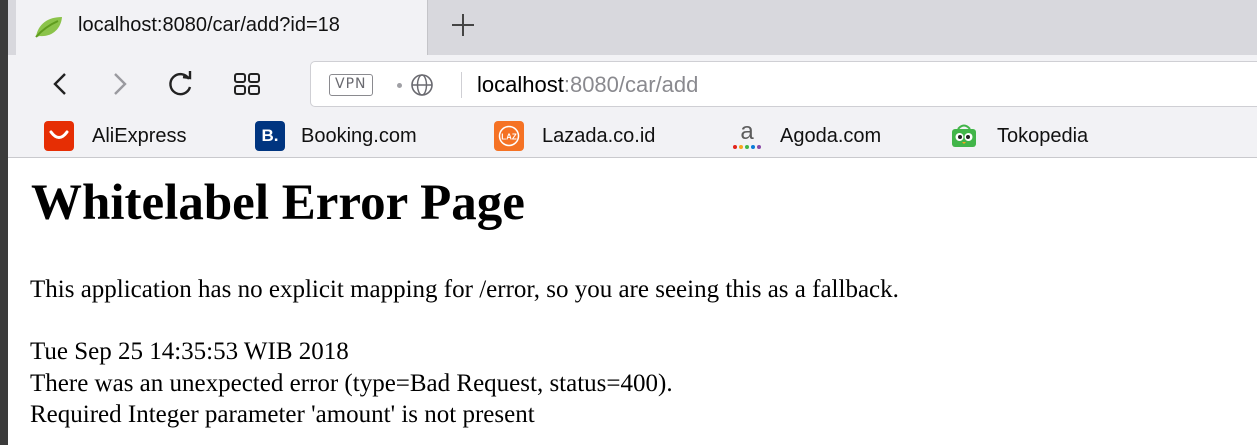 This screenshot has width=1257, height=445. What do you see at coordinates (783, 84) in the screenshot?
I see `address-bar: VPN localhost:8080/car/add` at bounding box center [783, 84].